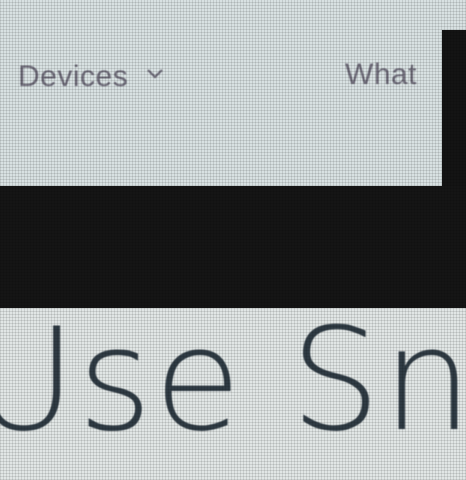 The width and height of the screenshot is (466, 480). I want to click on devices-menu: Devices, so click(92, 76).